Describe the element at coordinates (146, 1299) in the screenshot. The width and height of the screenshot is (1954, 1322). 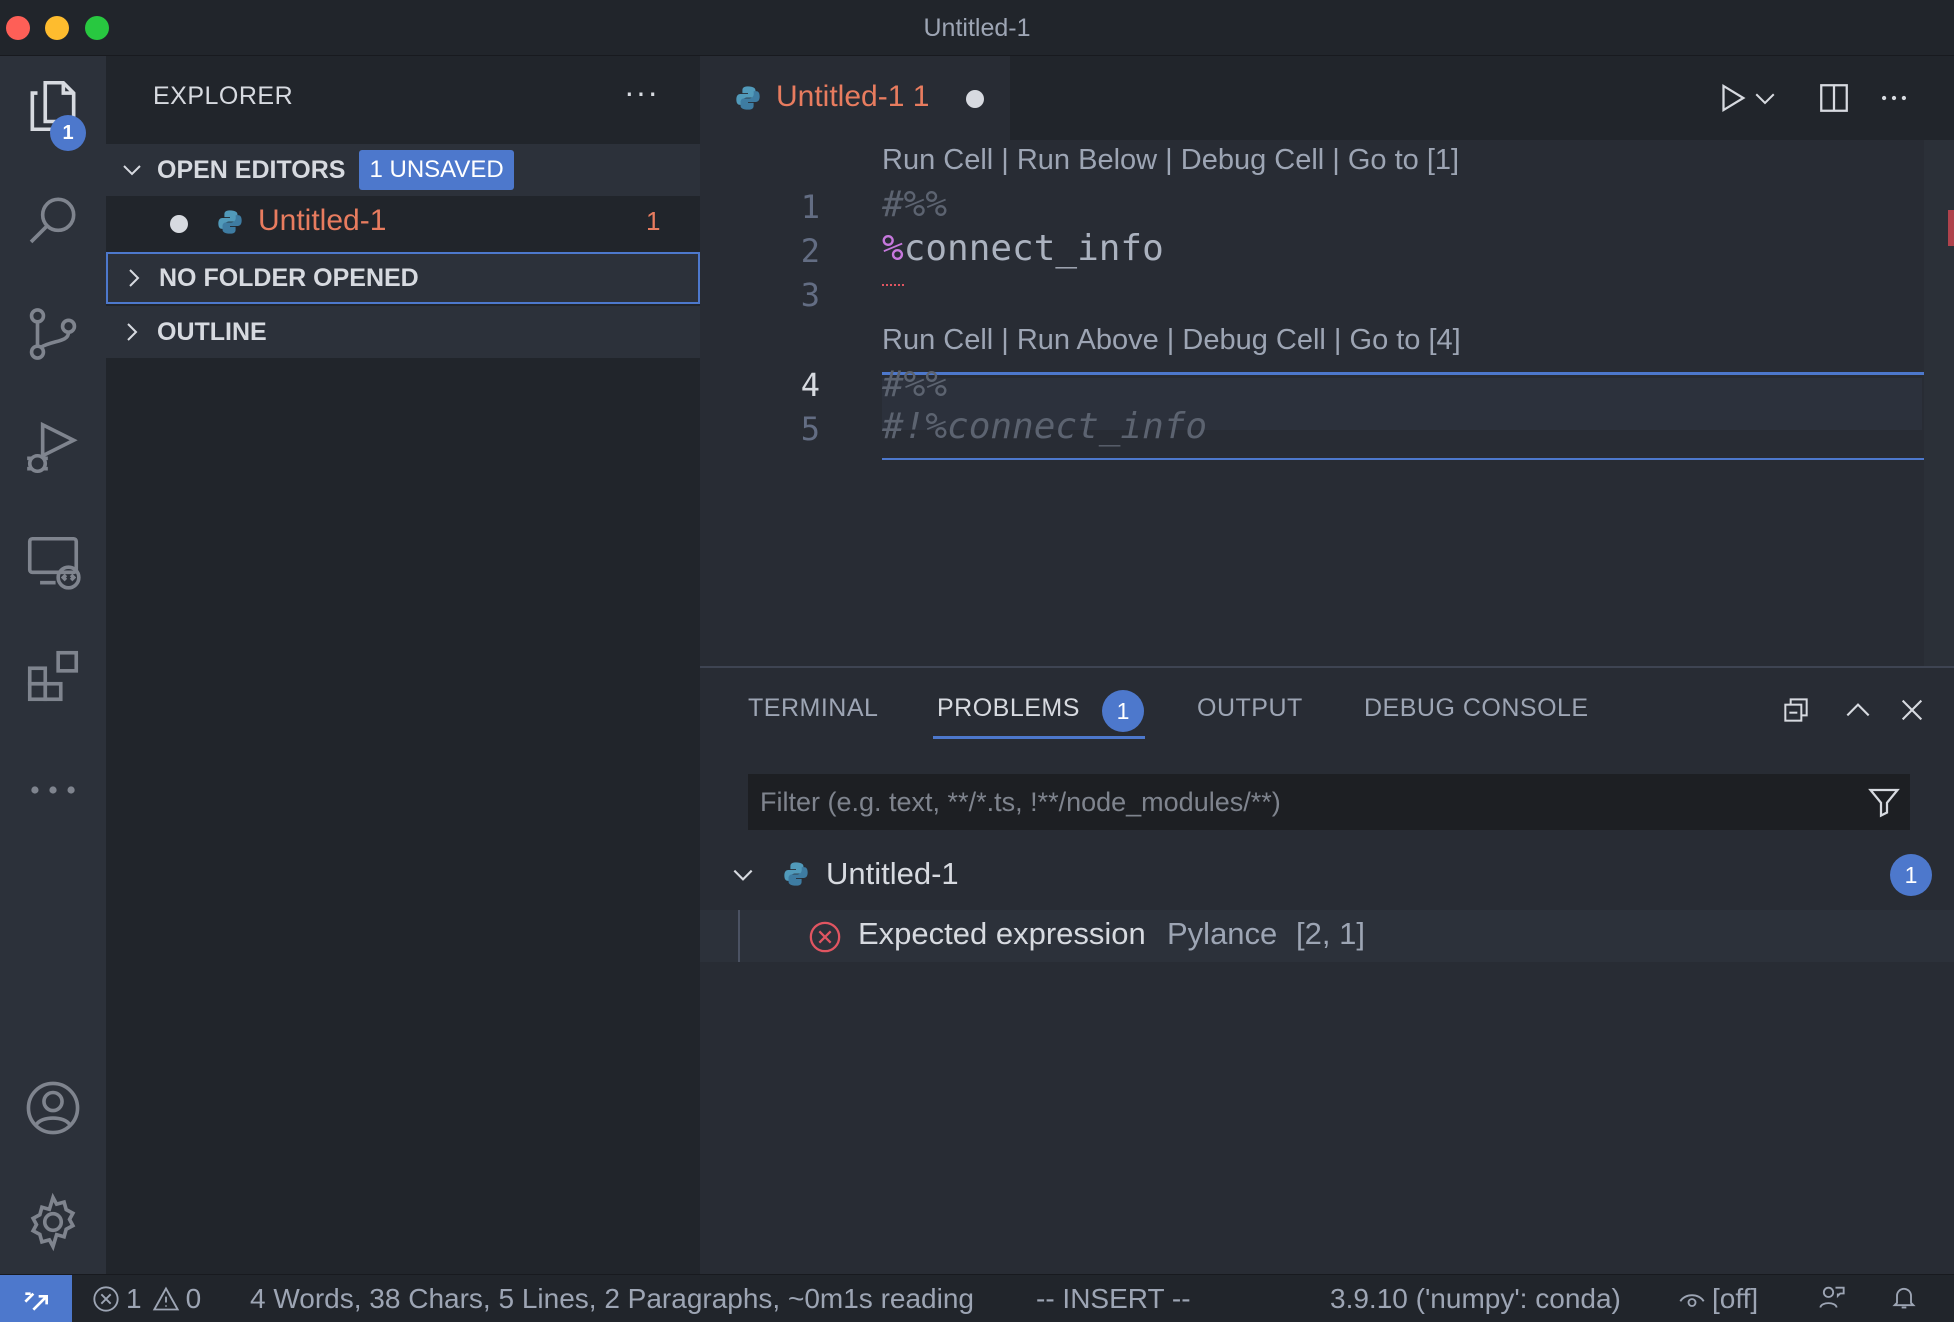
I see `problems-status: 1 0` at that location.